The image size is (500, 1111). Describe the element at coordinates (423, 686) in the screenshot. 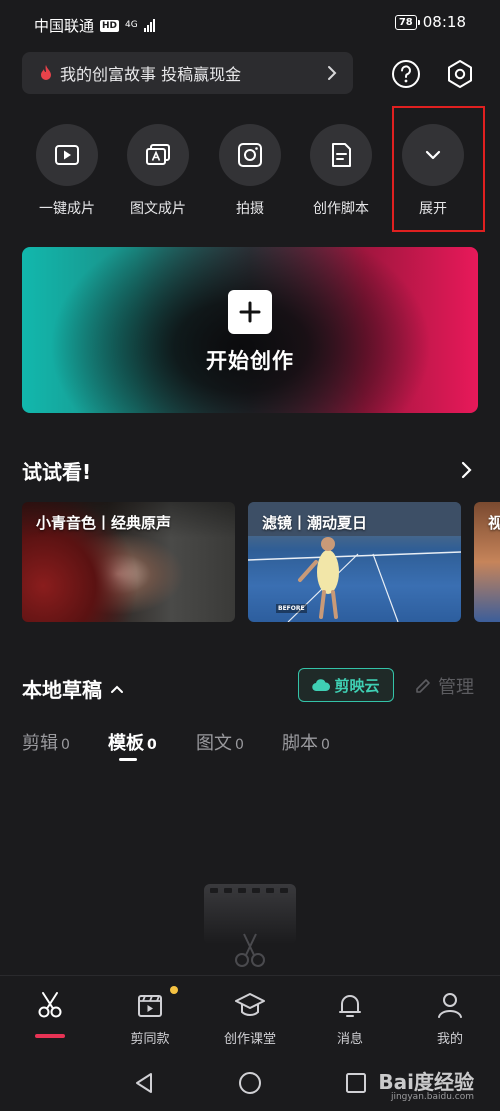

I see `edit-pencil-icon` at that location.